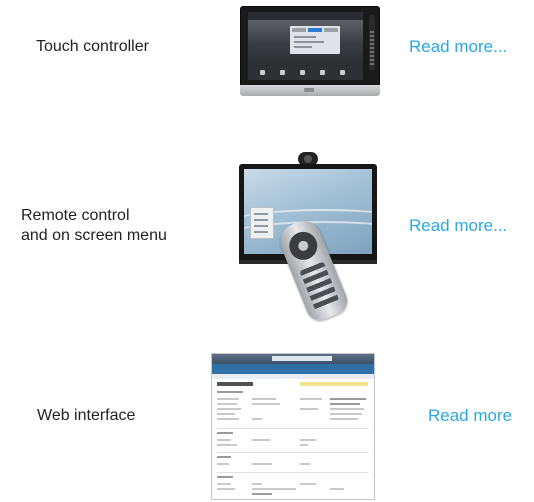  I want to click on browser-chrome, so click(293, 359).